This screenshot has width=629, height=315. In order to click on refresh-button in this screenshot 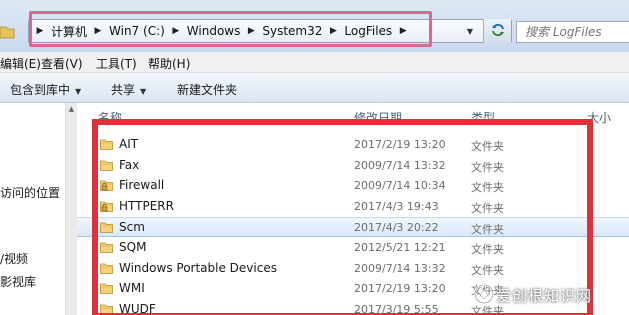, I will do `click(497, 31)`.